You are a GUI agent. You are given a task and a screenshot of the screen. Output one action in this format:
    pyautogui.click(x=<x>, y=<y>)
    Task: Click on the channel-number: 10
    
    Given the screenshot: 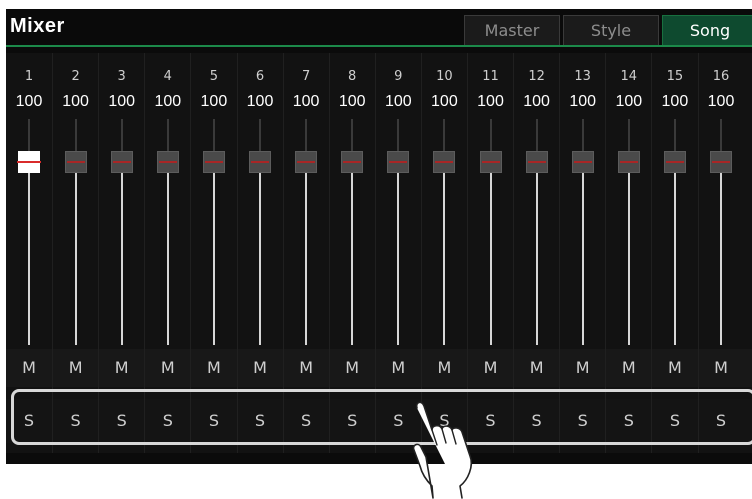 What is the action you would take?
    pyautogui.click(x=444, y=76)
    